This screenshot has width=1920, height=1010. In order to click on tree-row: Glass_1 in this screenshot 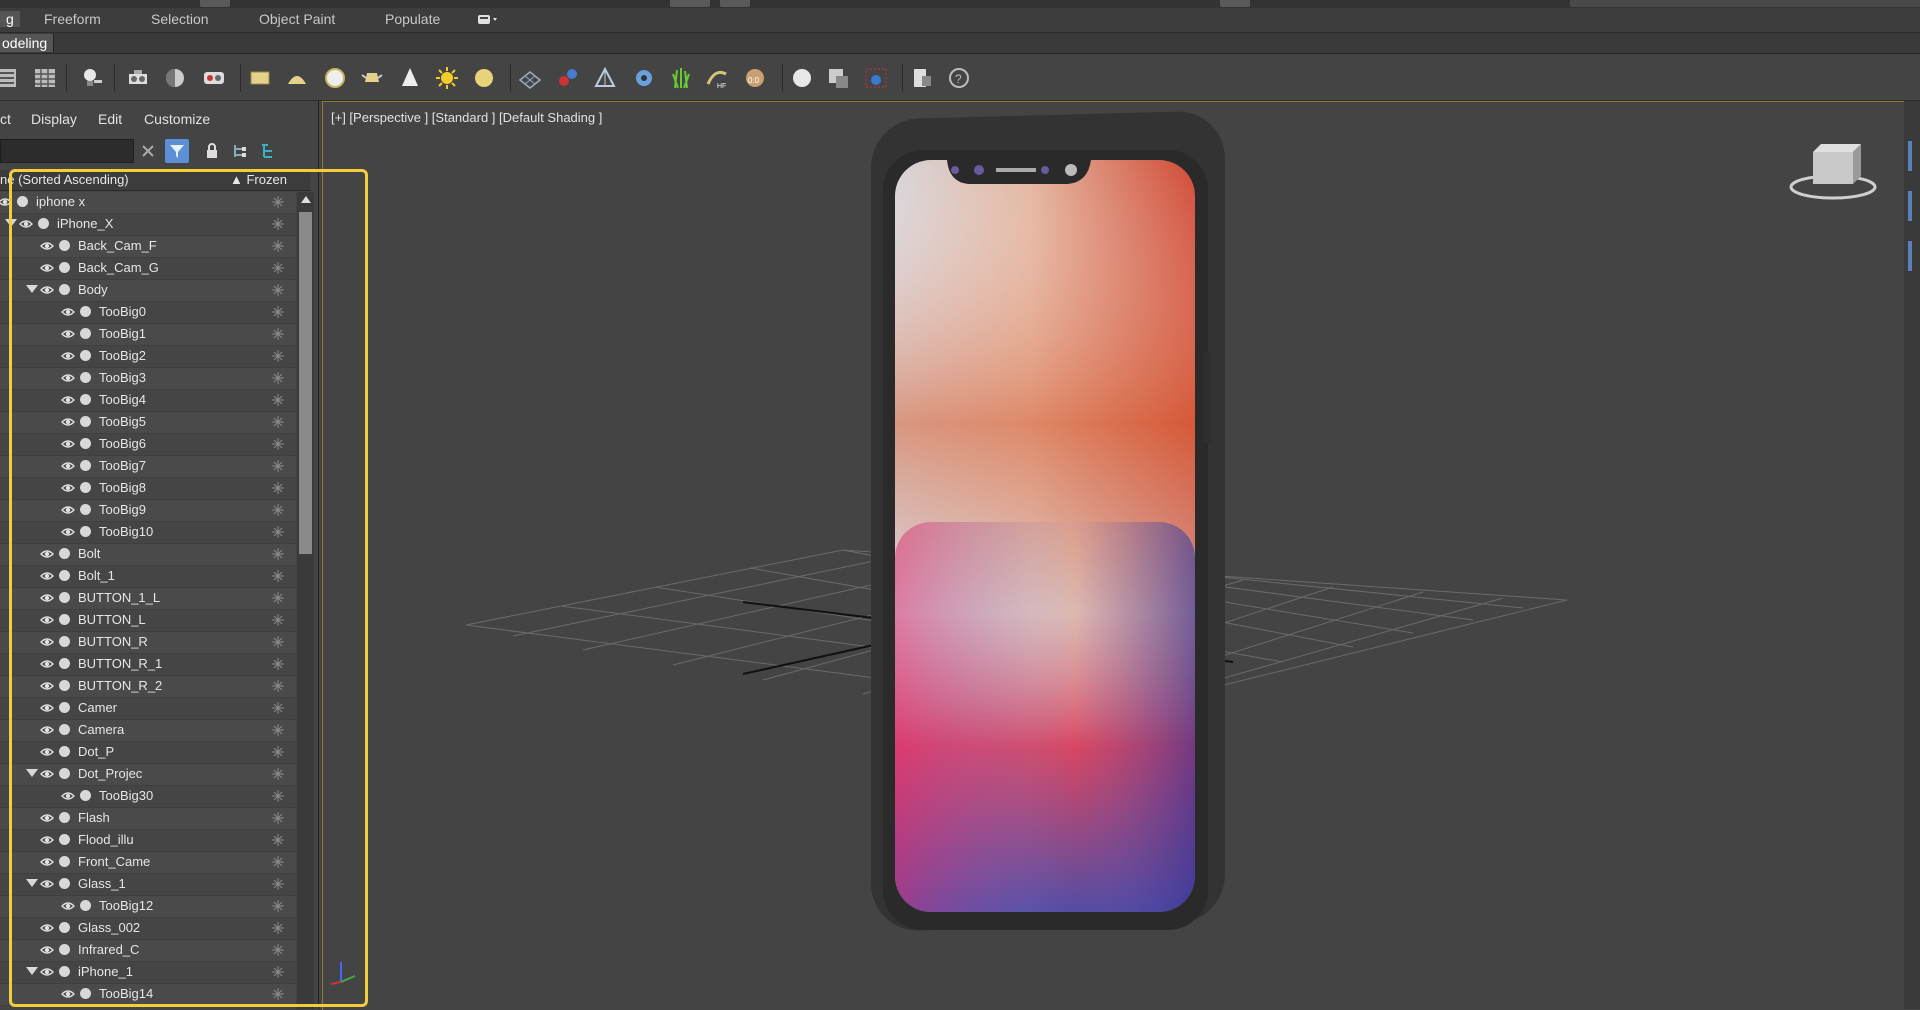, I will do `click(148, 885)`.